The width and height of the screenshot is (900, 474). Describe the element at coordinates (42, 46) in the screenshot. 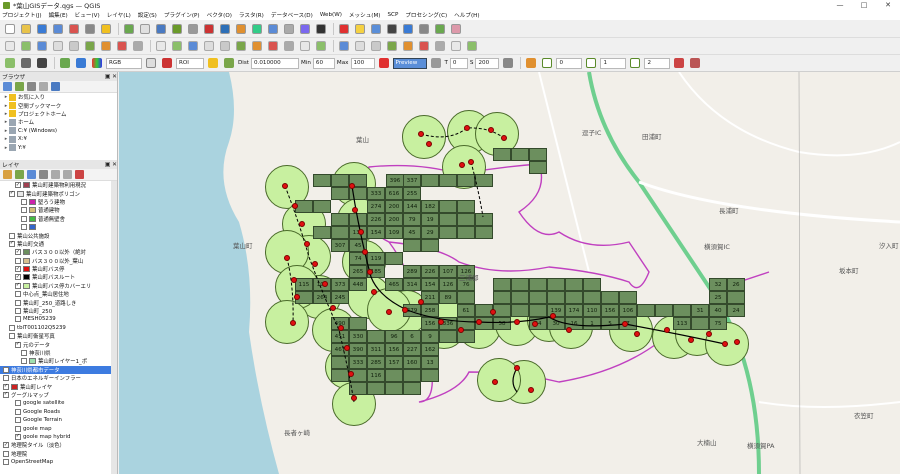

I see `add-raster-icon` at that location.